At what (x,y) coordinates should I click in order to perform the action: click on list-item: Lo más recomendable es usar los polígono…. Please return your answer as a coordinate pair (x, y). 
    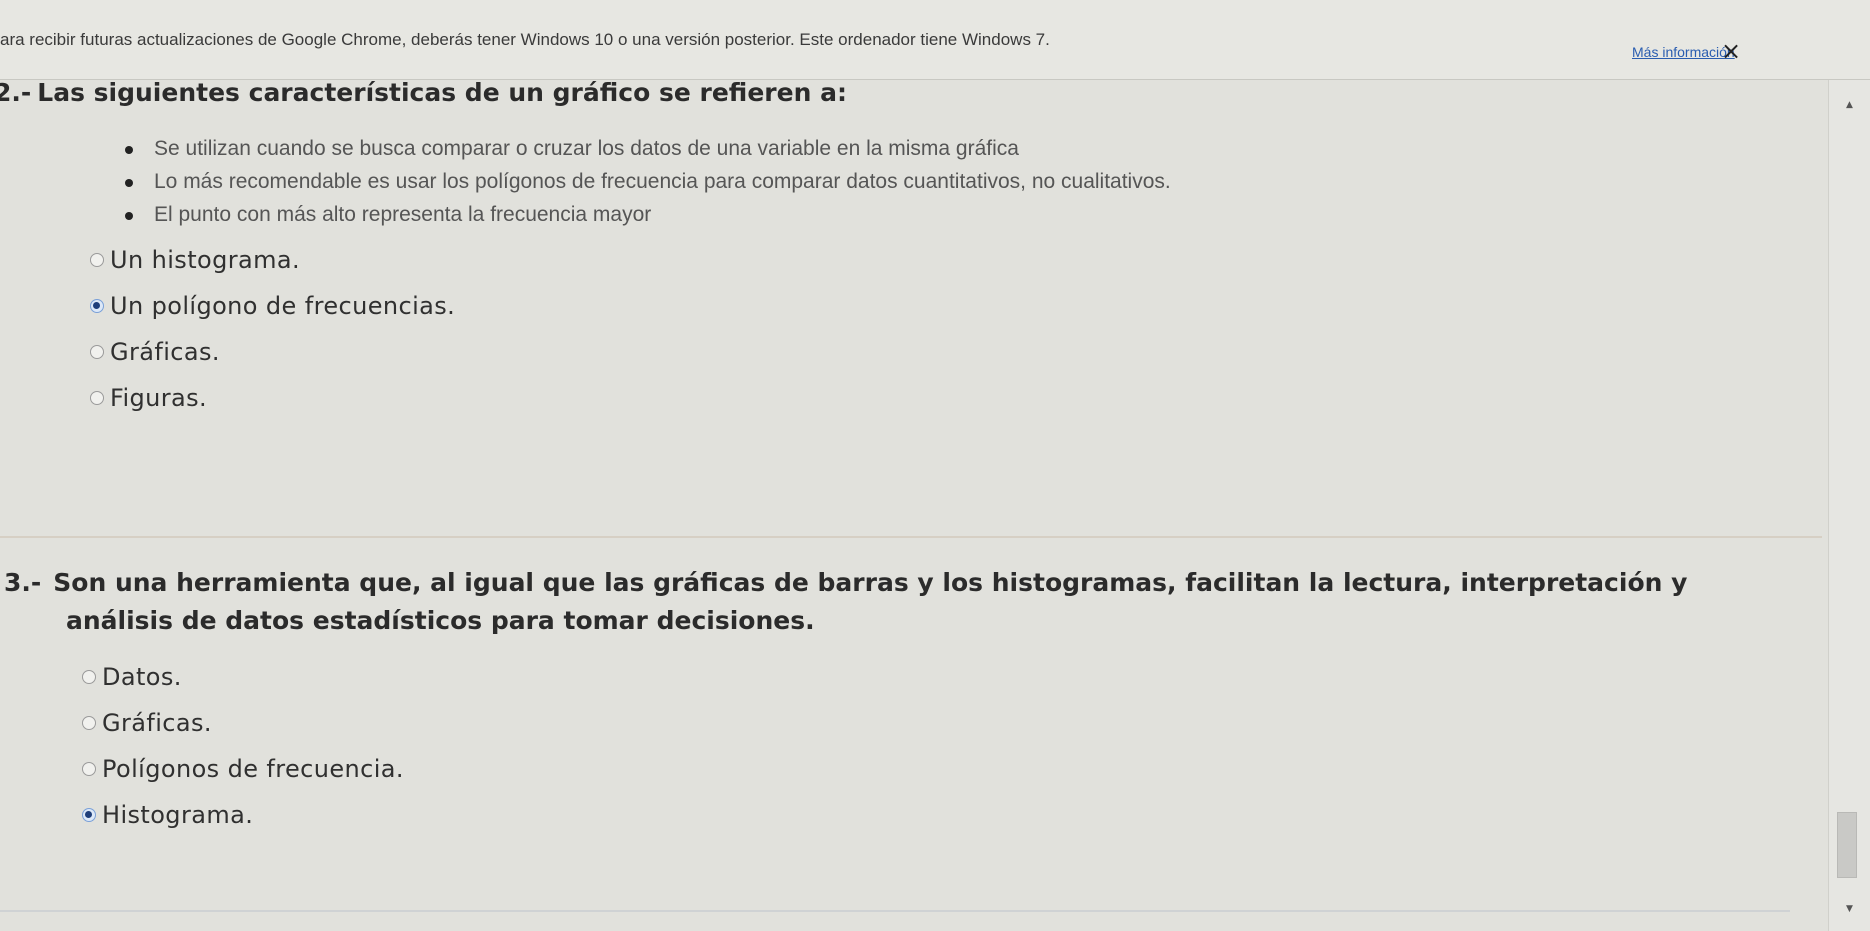
    Looking at the image, I should click on (955, 181).